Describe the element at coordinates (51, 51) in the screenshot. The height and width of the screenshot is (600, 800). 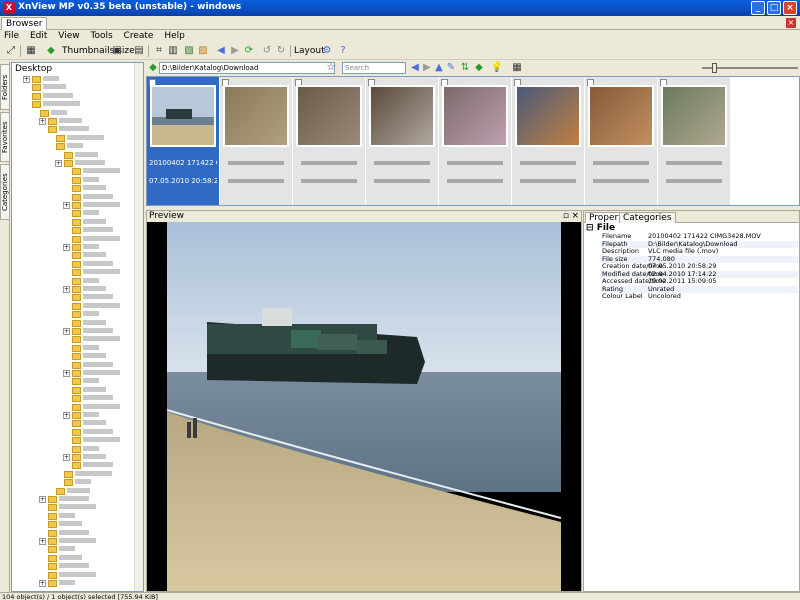
I see `filter-icon: ◆` at that location.